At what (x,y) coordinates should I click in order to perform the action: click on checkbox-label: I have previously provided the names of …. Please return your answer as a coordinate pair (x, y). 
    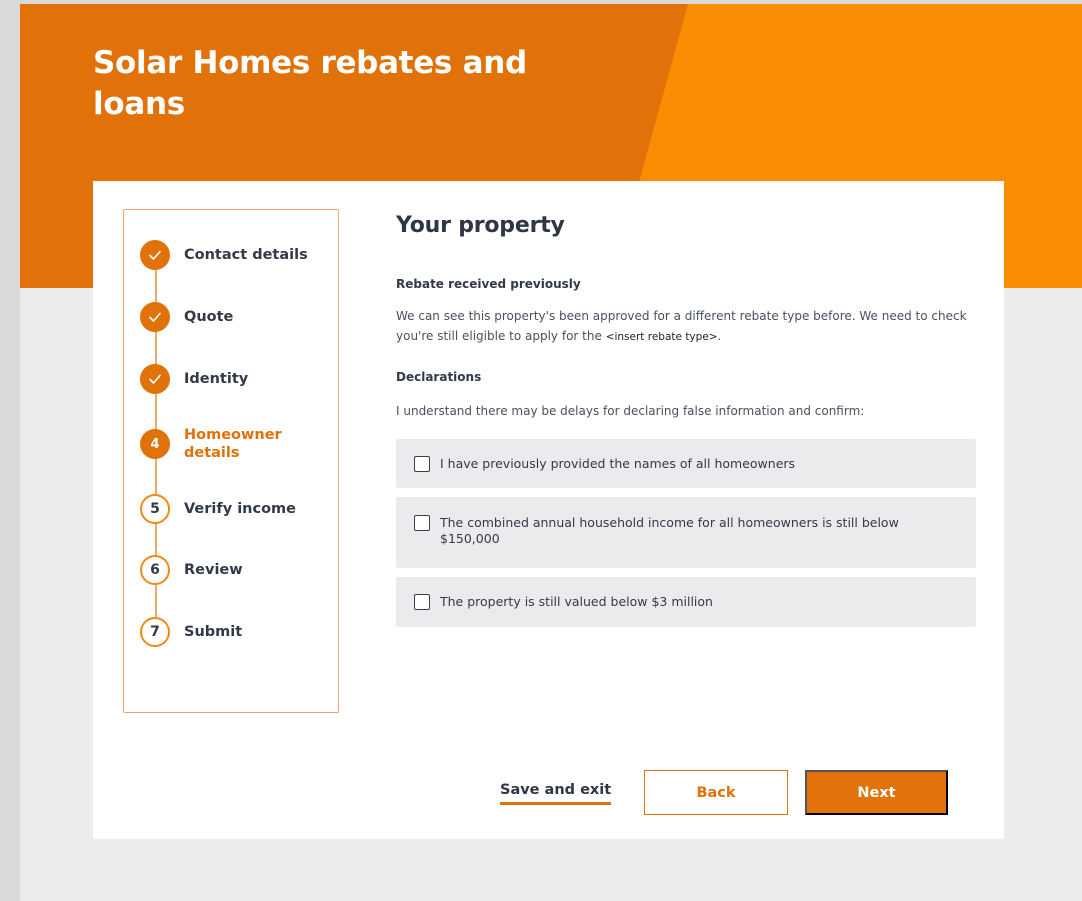
    Looking at the image, I should click on (618, 463).